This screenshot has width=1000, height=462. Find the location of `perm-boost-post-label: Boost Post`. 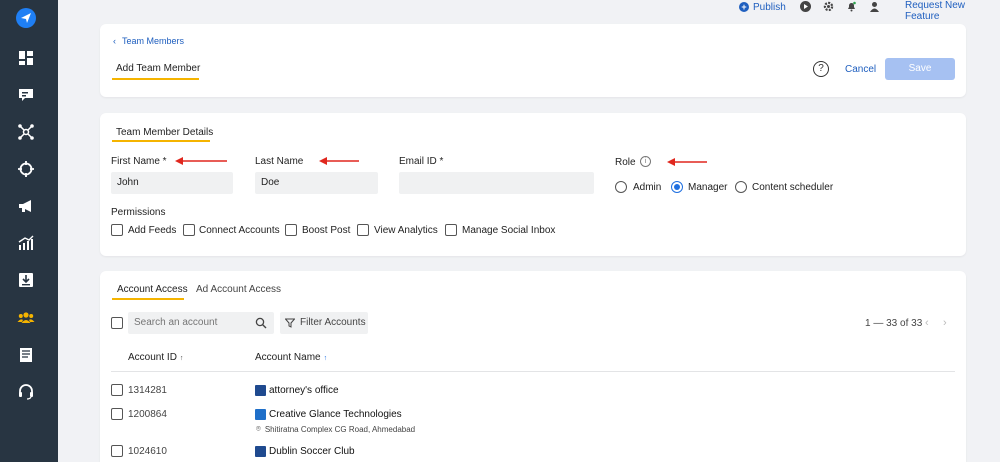

perm-boost-post-label: Boost Post is located at coordinates (326, 230).